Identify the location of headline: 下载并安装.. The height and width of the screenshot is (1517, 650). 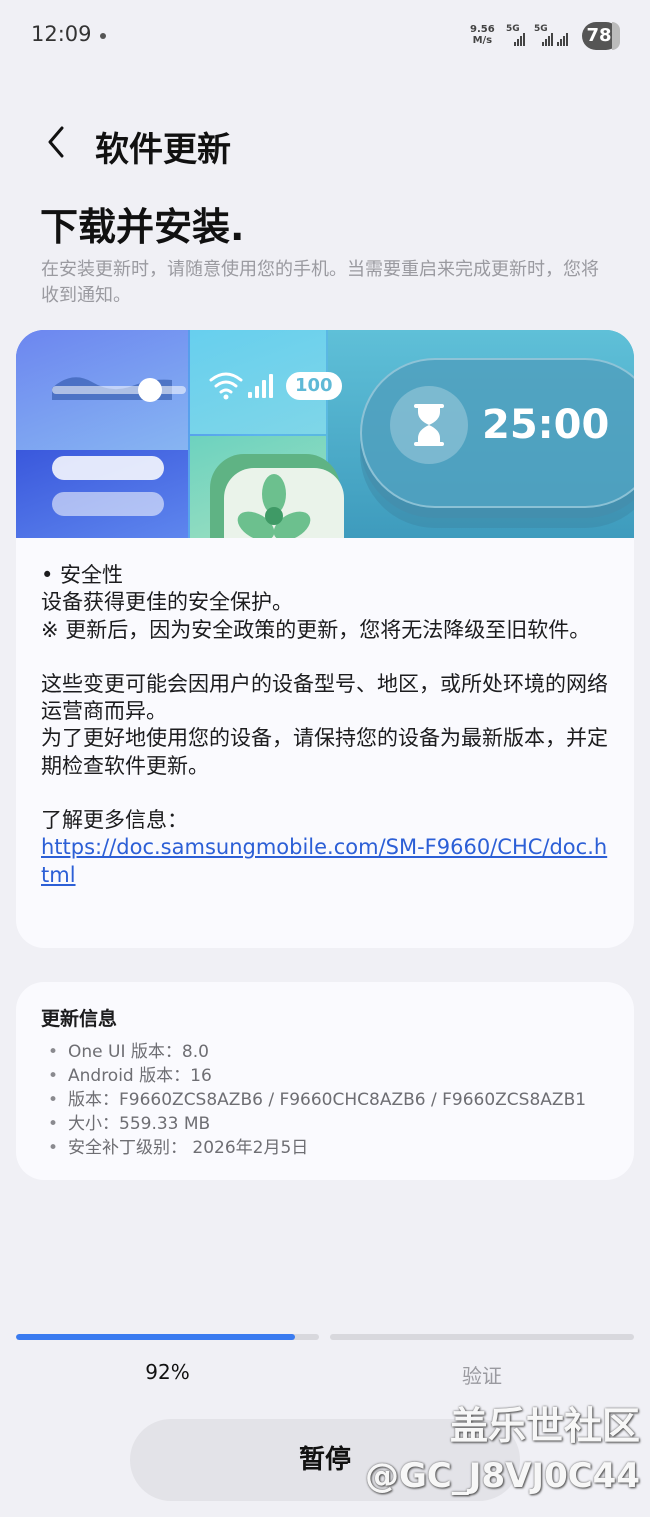
(142, 227).